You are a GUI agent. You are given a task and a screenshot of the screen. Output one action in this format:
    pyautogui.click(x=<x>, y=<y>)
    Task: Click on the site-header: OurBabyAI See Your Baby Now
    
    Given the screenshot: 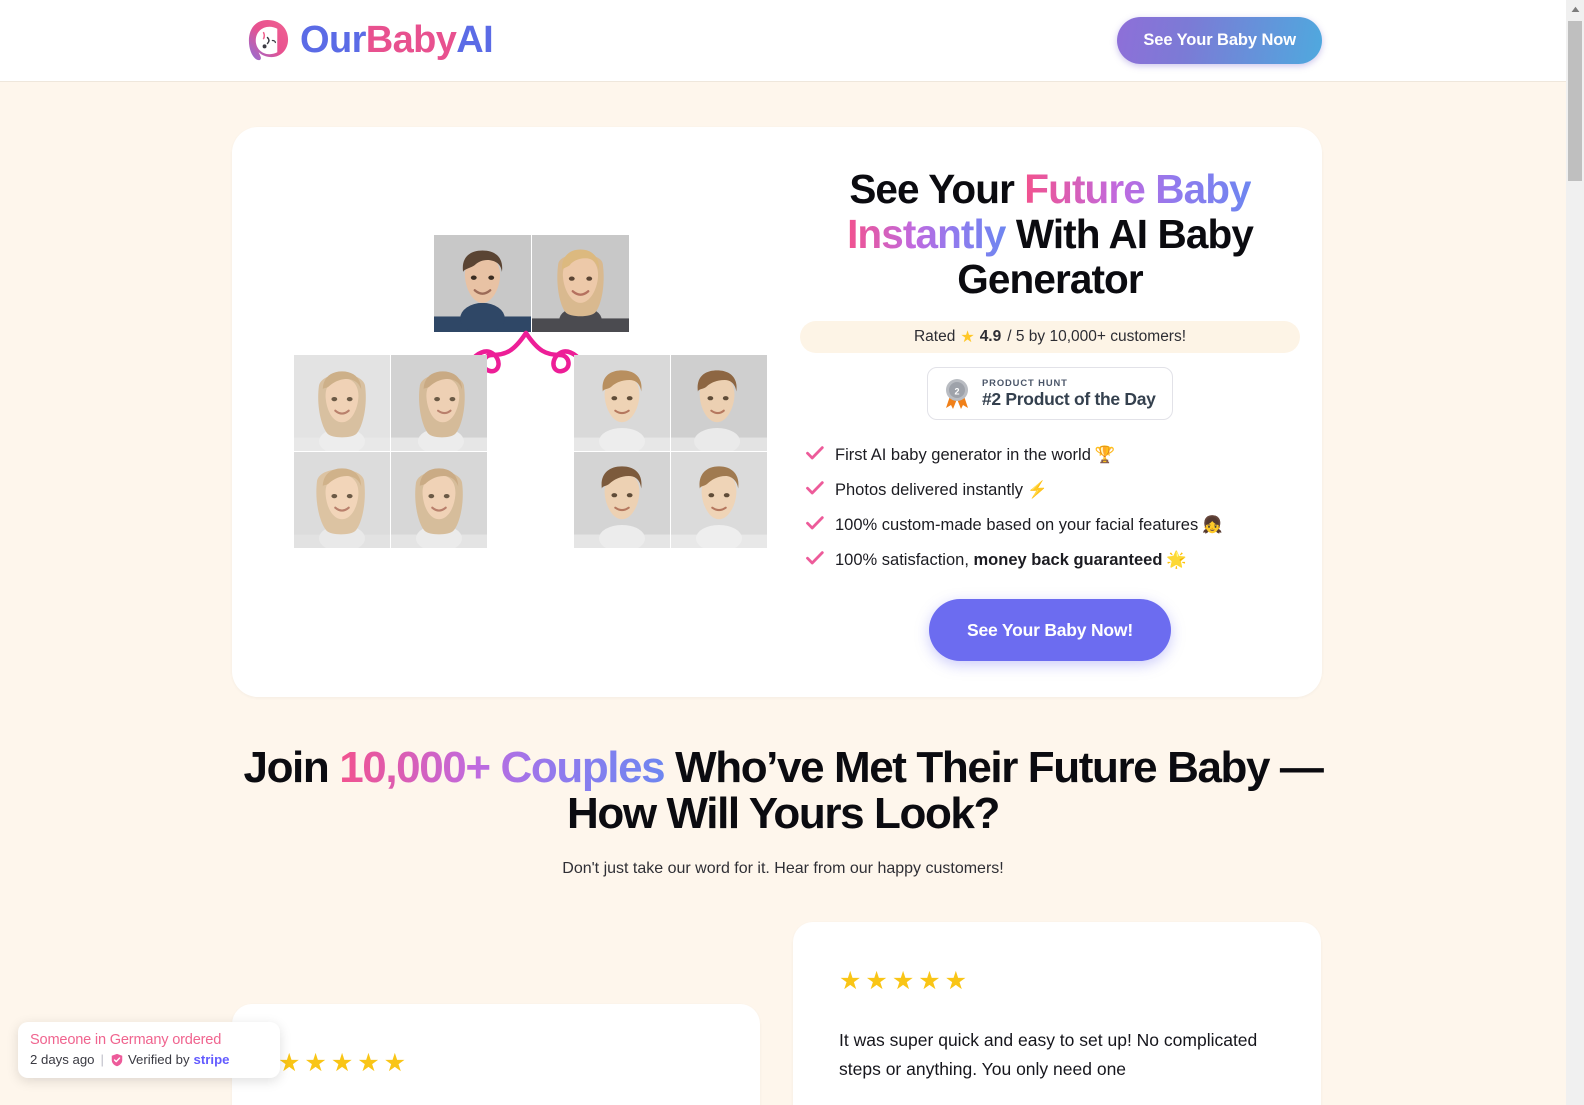 What is the action you would take?
    pyautogui.click(x=783, y=41)
    